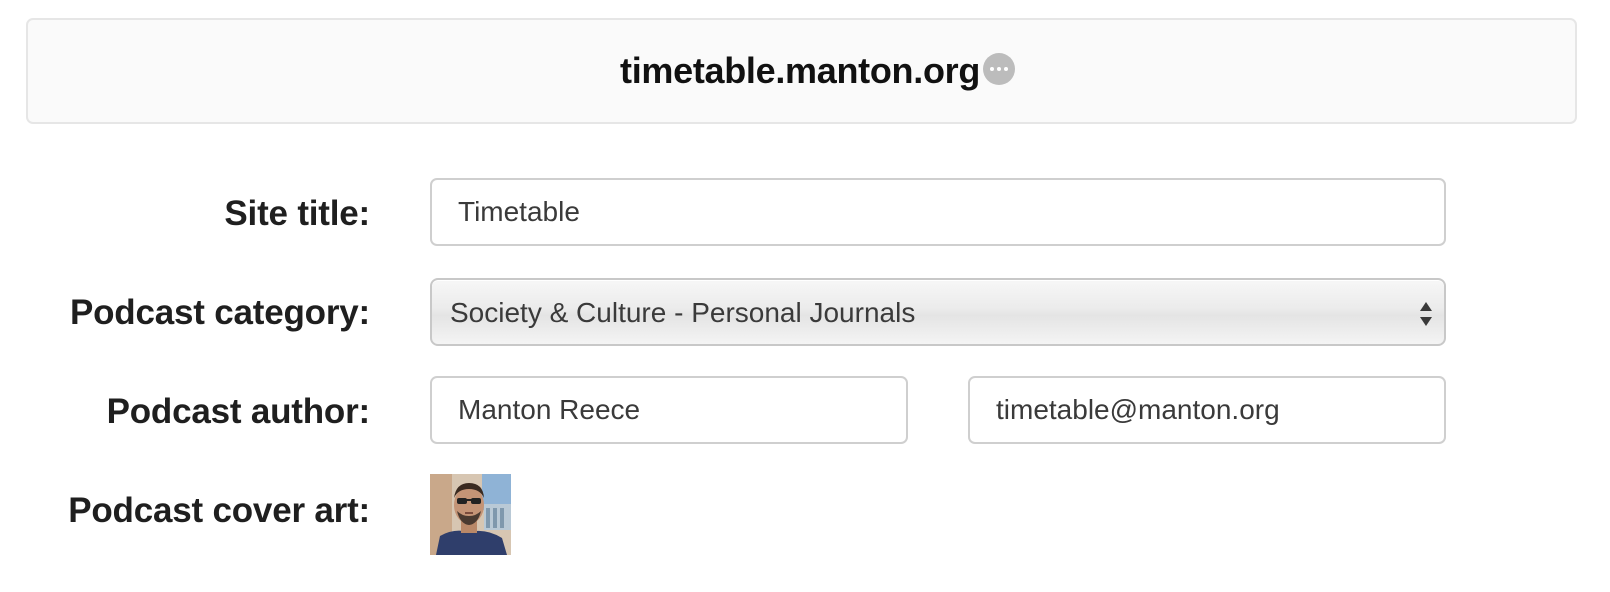  What do you see at coordinates (1426, 314) in the screenshot?
I see `select-arrows-icon` at bounding box center [1426, 314].